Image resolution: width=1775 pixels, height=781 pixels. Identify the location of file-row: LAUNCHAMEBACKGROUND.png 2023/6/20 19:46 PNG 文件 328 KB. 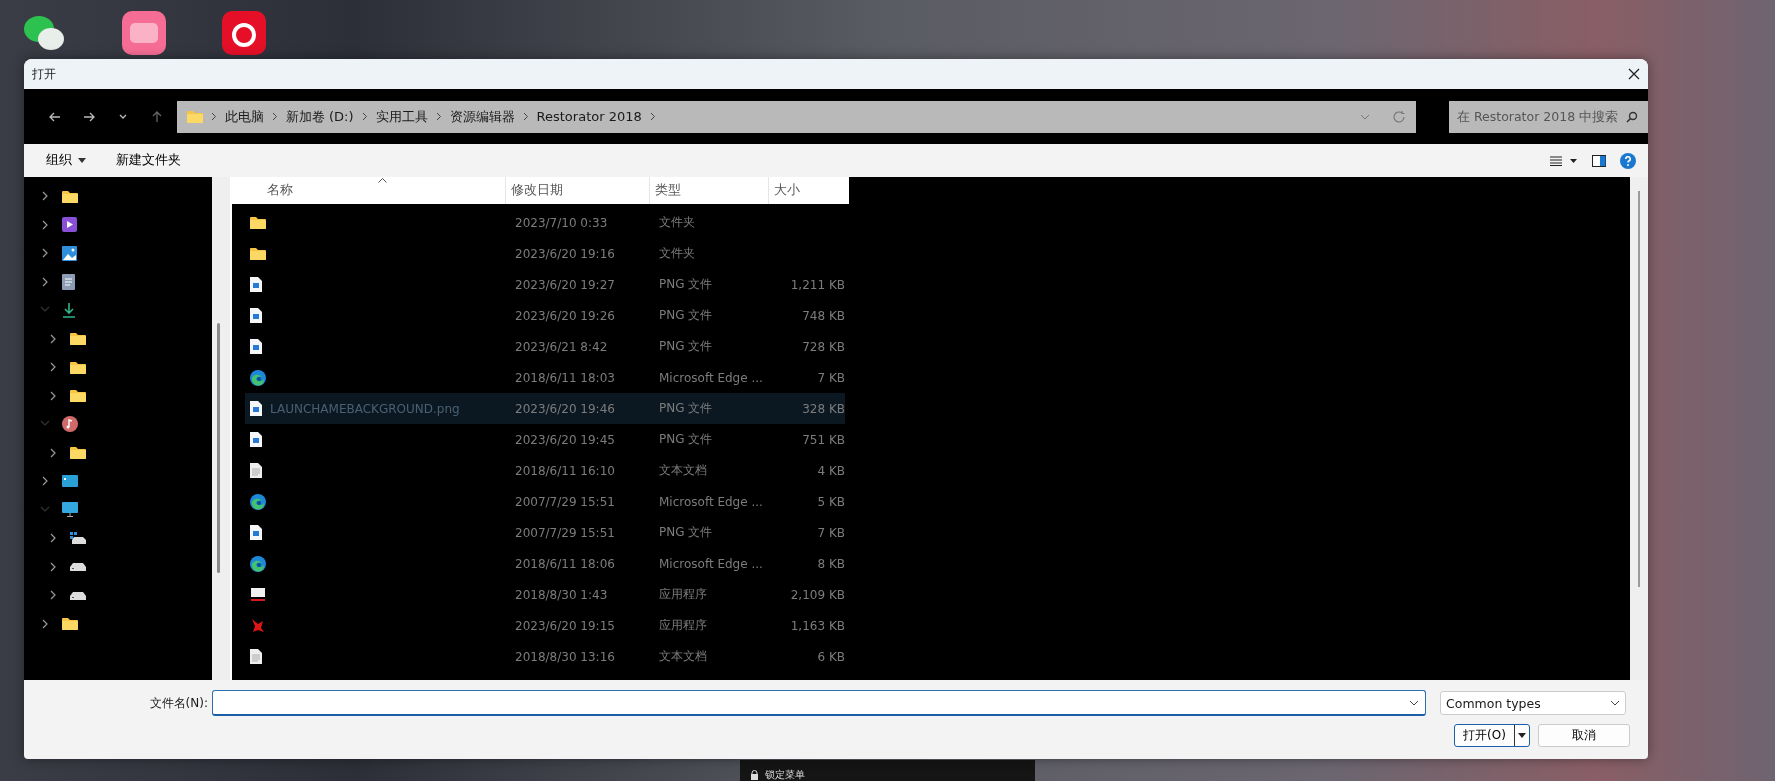
(545, 408).